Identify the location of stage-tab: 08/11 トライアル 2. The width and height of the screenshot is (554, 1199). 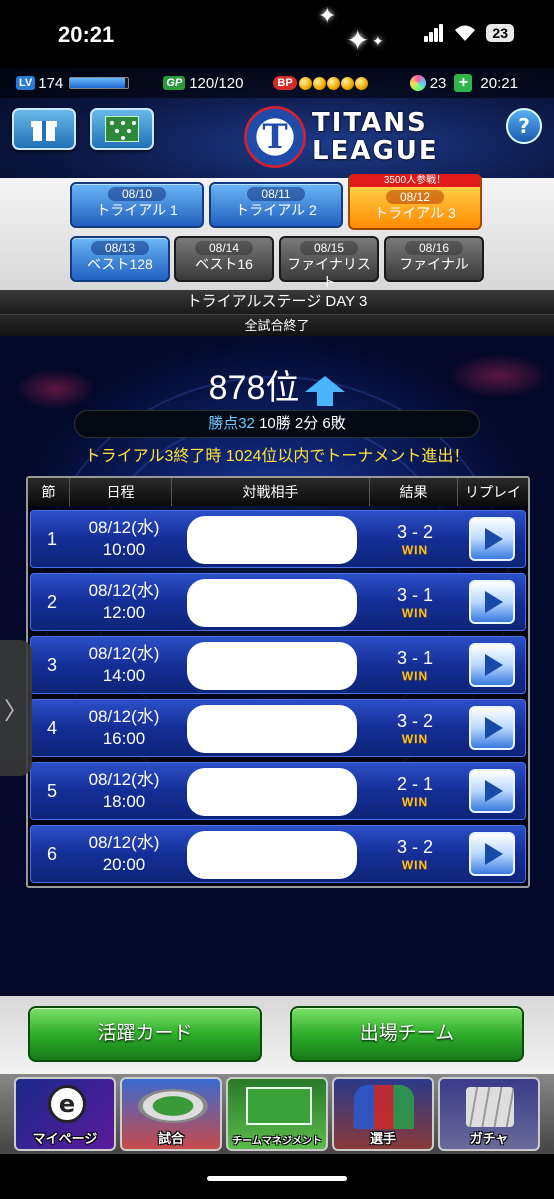
(276, 205).